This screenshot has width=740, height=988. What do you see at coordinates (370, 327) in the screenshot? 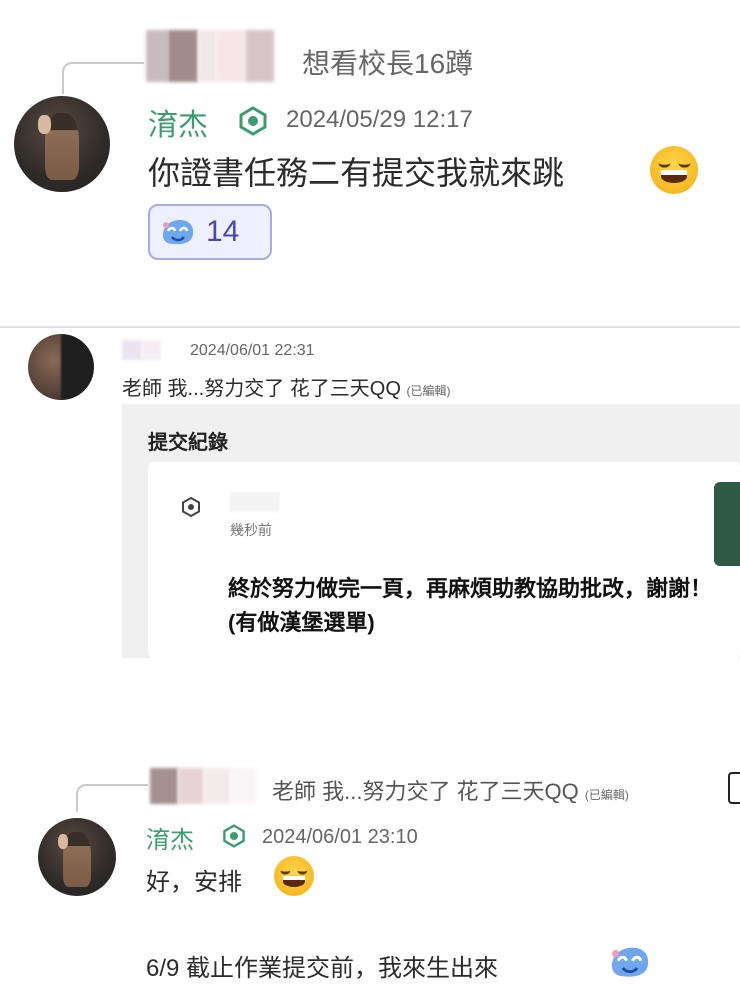
I see `section-divider` at bounding box center [370, 327].